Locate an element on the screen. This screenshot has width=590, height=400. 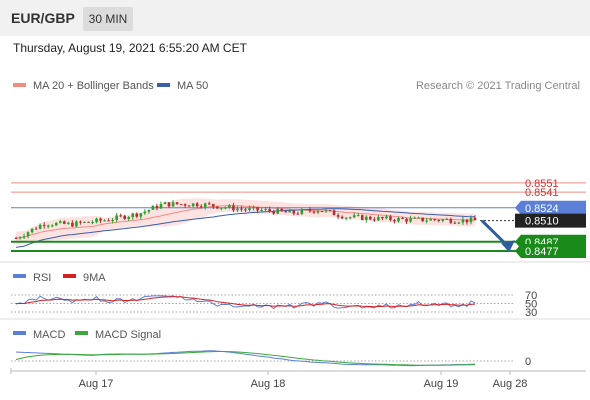
macd-legend-swatch is located at coordinates (19, 333).